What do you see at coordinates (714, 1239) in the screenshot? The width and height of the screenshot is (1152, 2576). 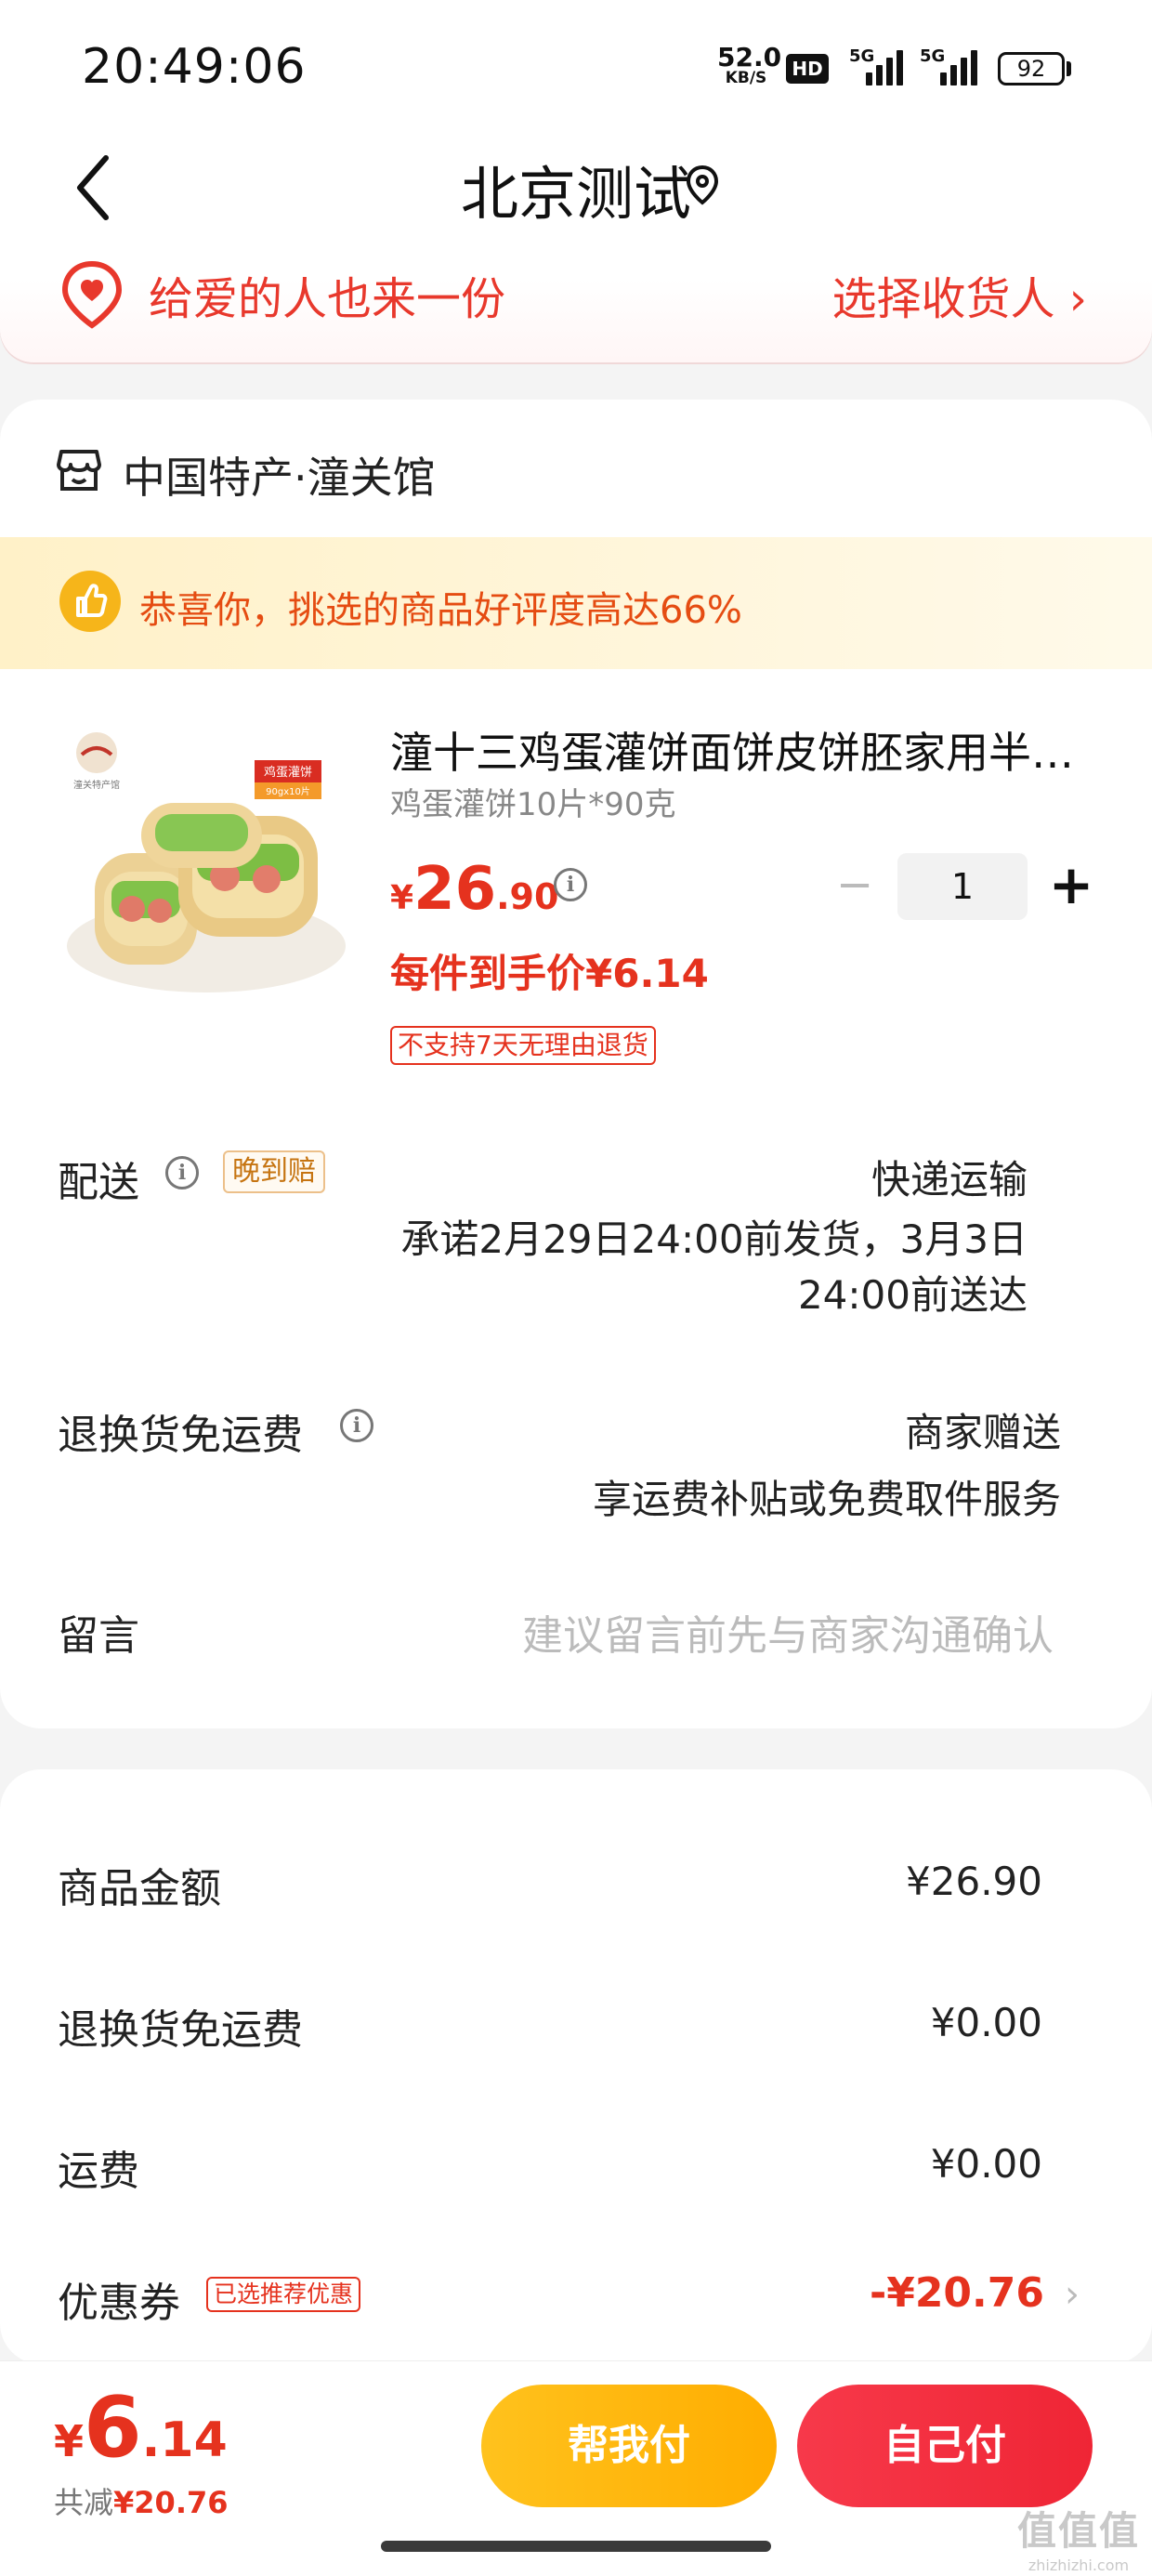 I see `delivery-promise-line1: 承诺2月29日24:00前发货，3月3日` at bounding box center [714, 1239].